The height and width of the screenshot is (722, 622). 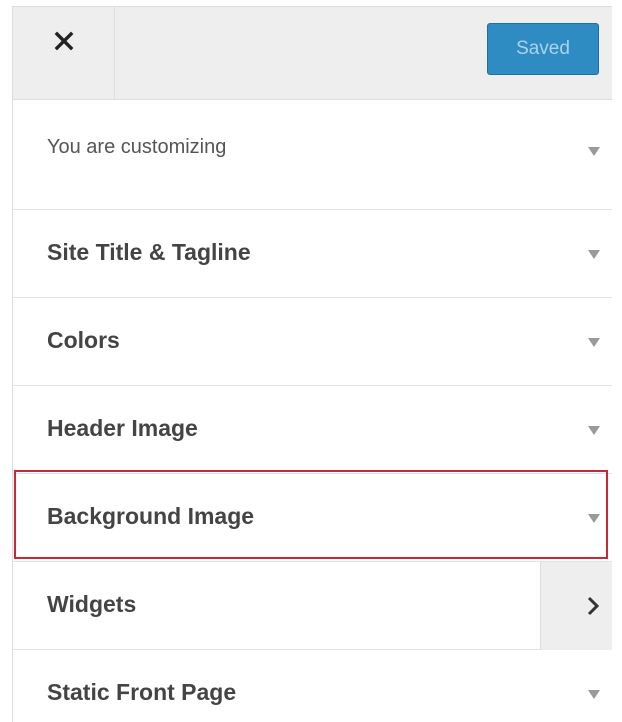 What do you see at coordinates (149, 252) in the screenshot?
I see `section-label: Site Title & Tagline` at bounding box center [149, 252].